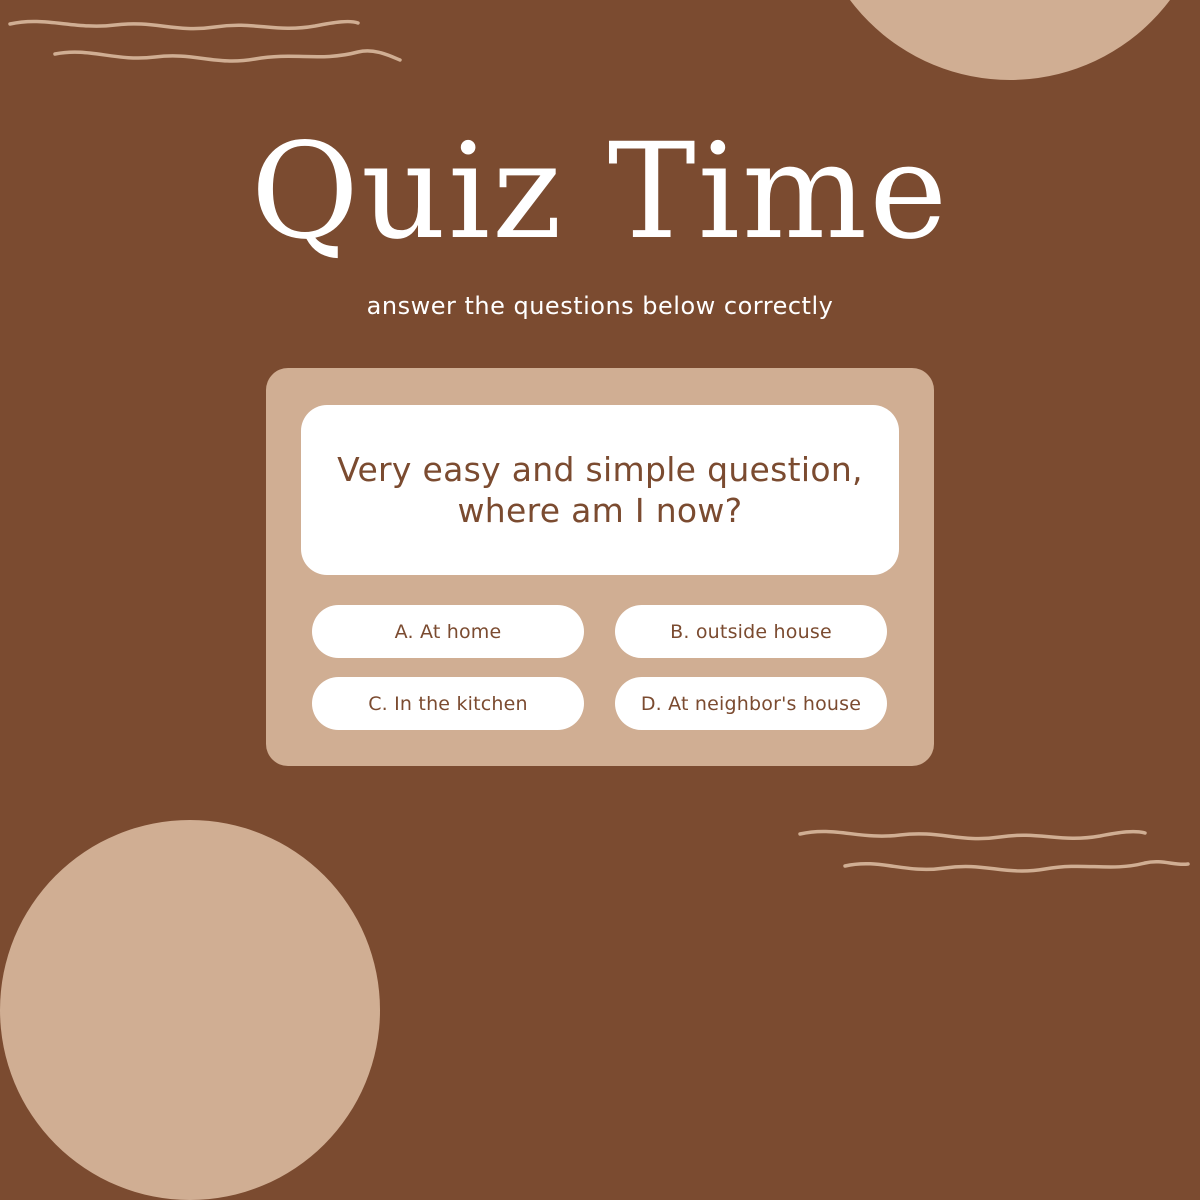  What do you see at coordinates (751, 631) in the screenshot?
I see `option-b-button: B. outside house` at bounding box center [751, 631].